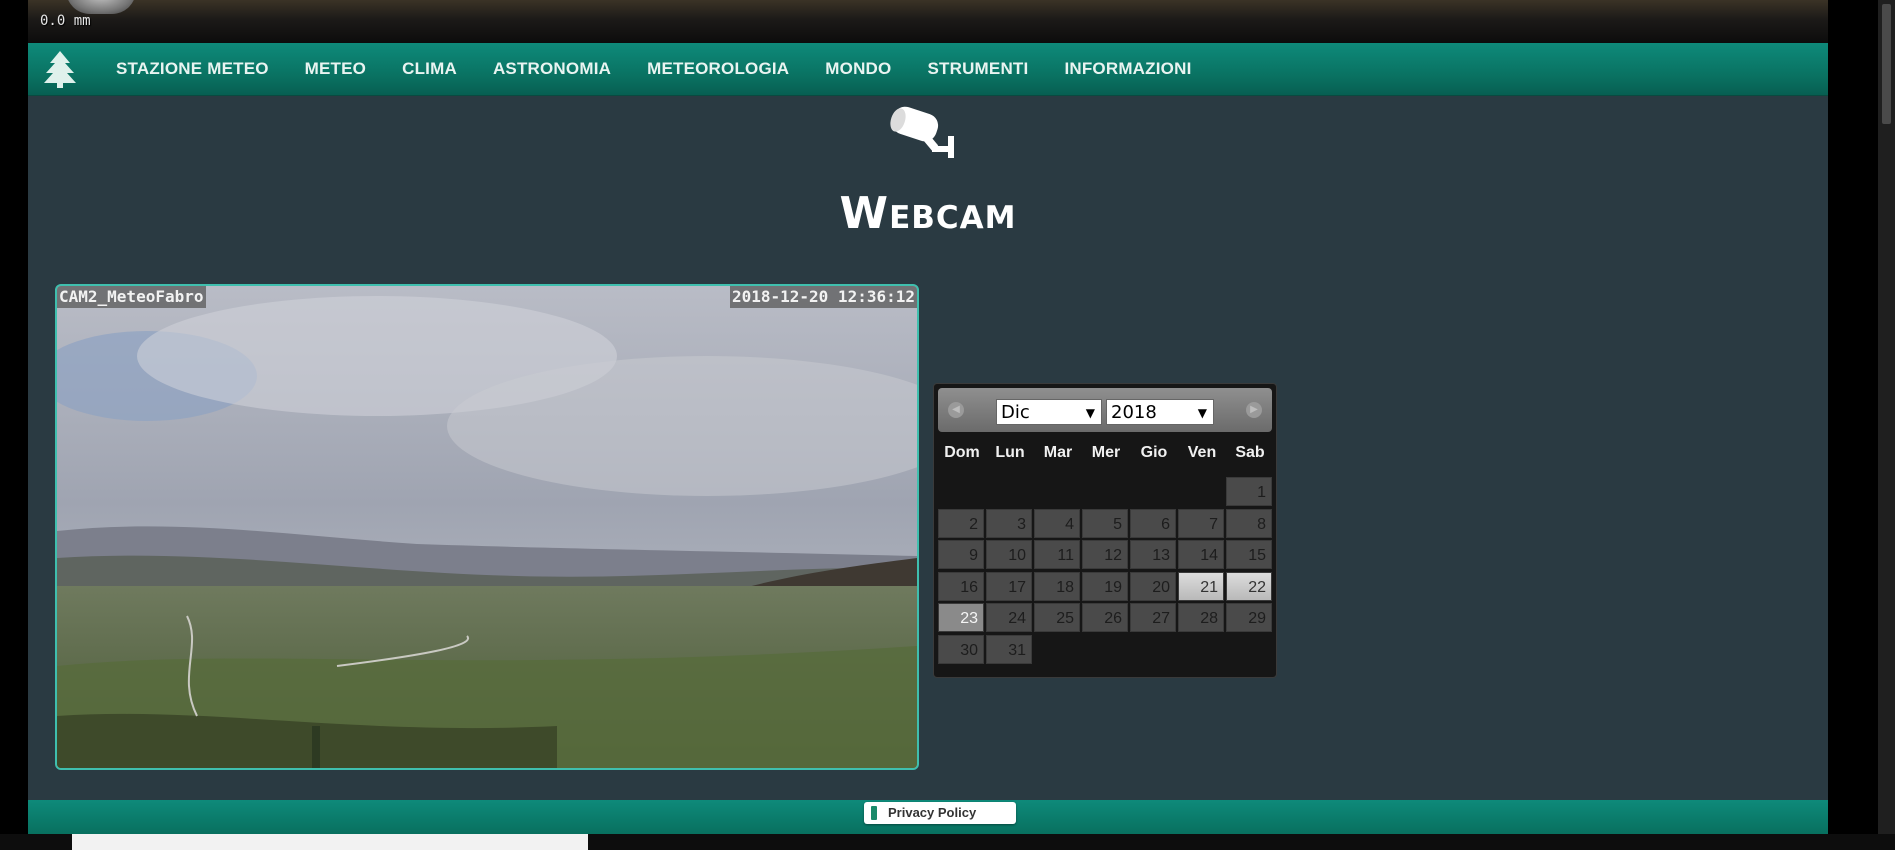  What do you see at coordinates (1153, 586) in the screenshot?
I see `calendar-day: 20` at bounding box center [1153, 586].